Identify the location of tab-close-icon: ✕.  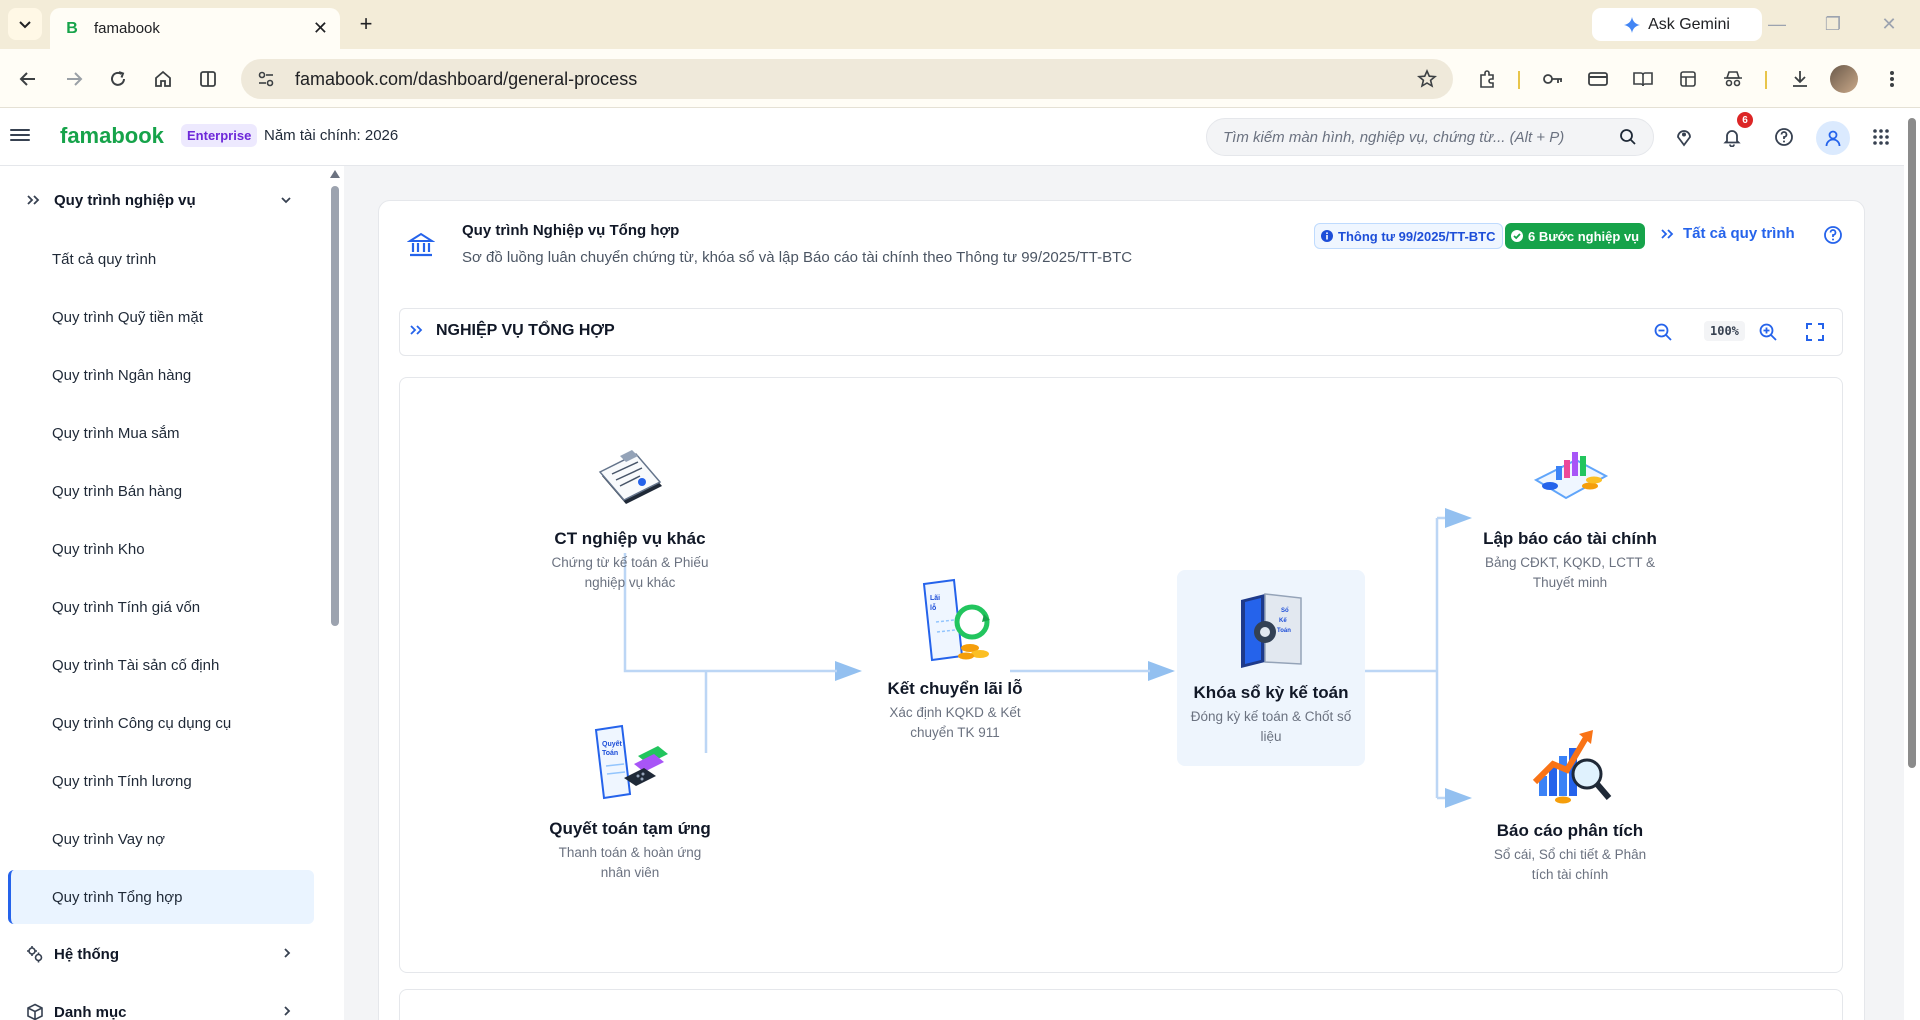
(320, 28).